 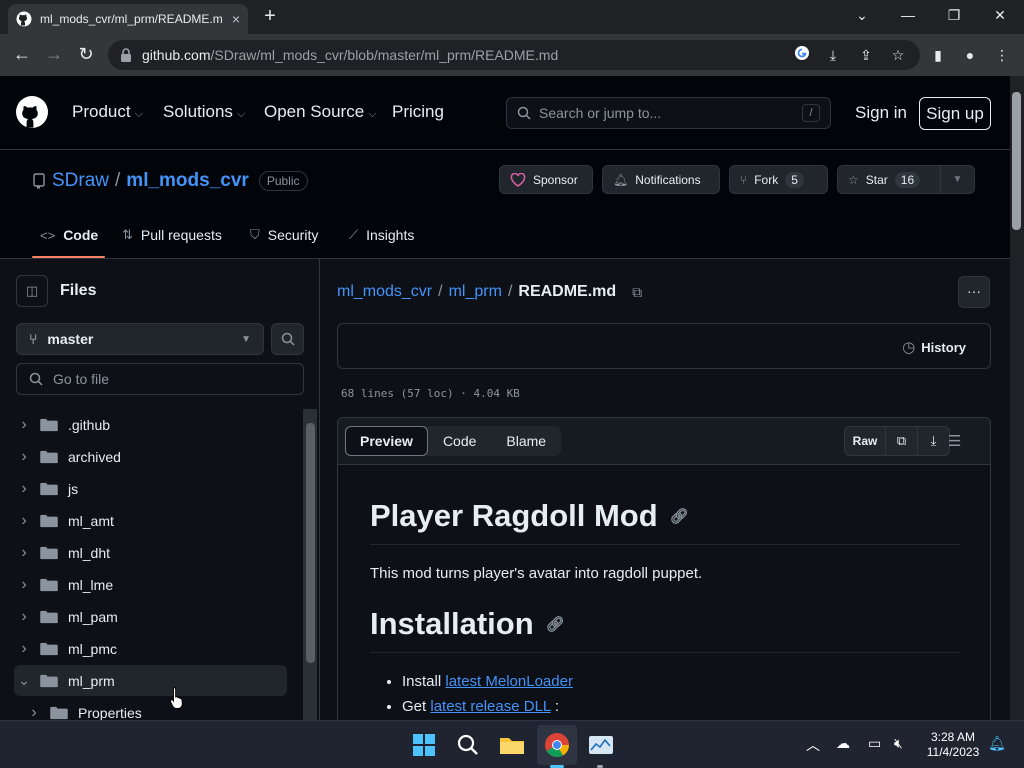 What do you see at coordinates (1000, 16) in the screenshot?
I see `close-window-icon: ✕` at bounding box center [1000, 16].